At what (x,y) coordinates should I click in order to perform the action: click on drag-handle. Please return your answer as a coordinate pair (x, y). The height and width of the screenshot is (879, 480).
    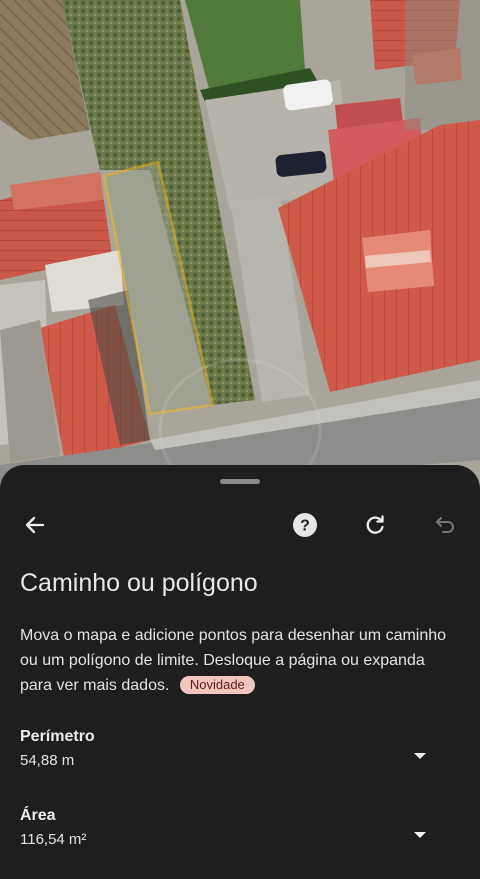
    Looking at the image, I should click on (240, 481).